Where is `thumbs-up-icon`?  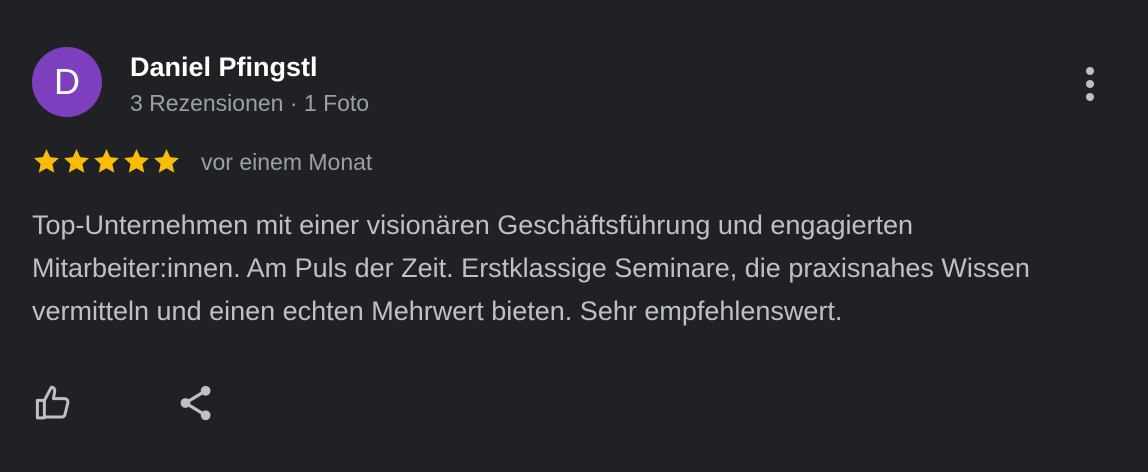 thumbs-up-icon is located at coordinates (52, 402).